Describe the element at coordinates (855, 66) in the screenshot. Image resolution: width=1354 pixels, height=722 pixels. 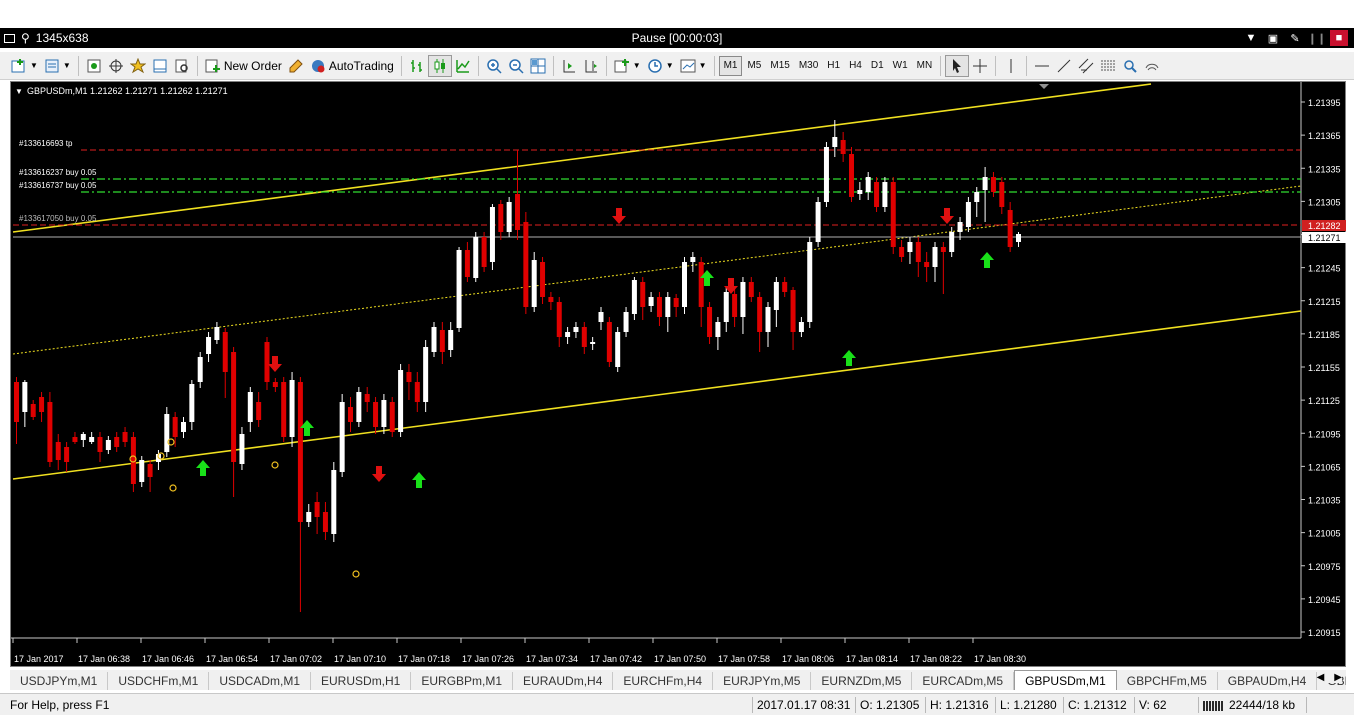
I see `timeframe-h4: H4` at that location.